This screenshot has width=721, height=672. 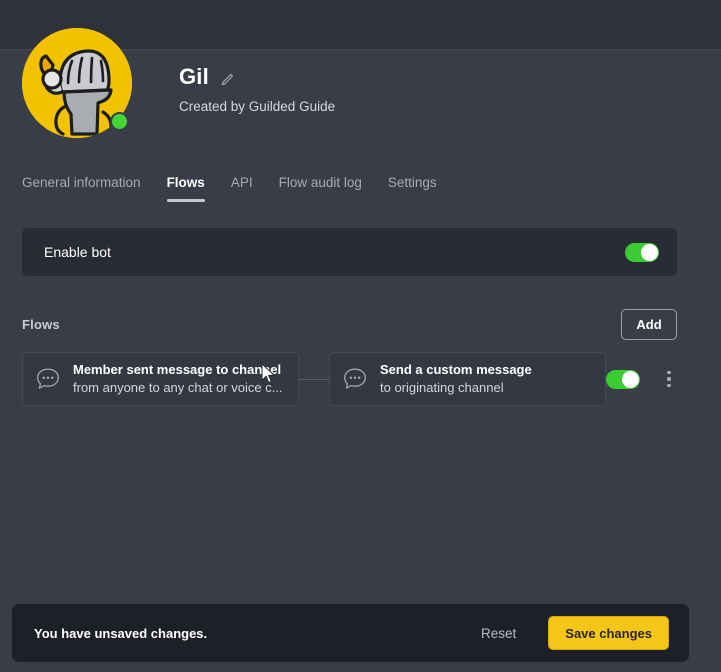 What do you see at coordinates (178, 83) in the screenshot?
I see `bot-profile-header: Gil Created by Guilded Guide` at bounding box center [178, 83].